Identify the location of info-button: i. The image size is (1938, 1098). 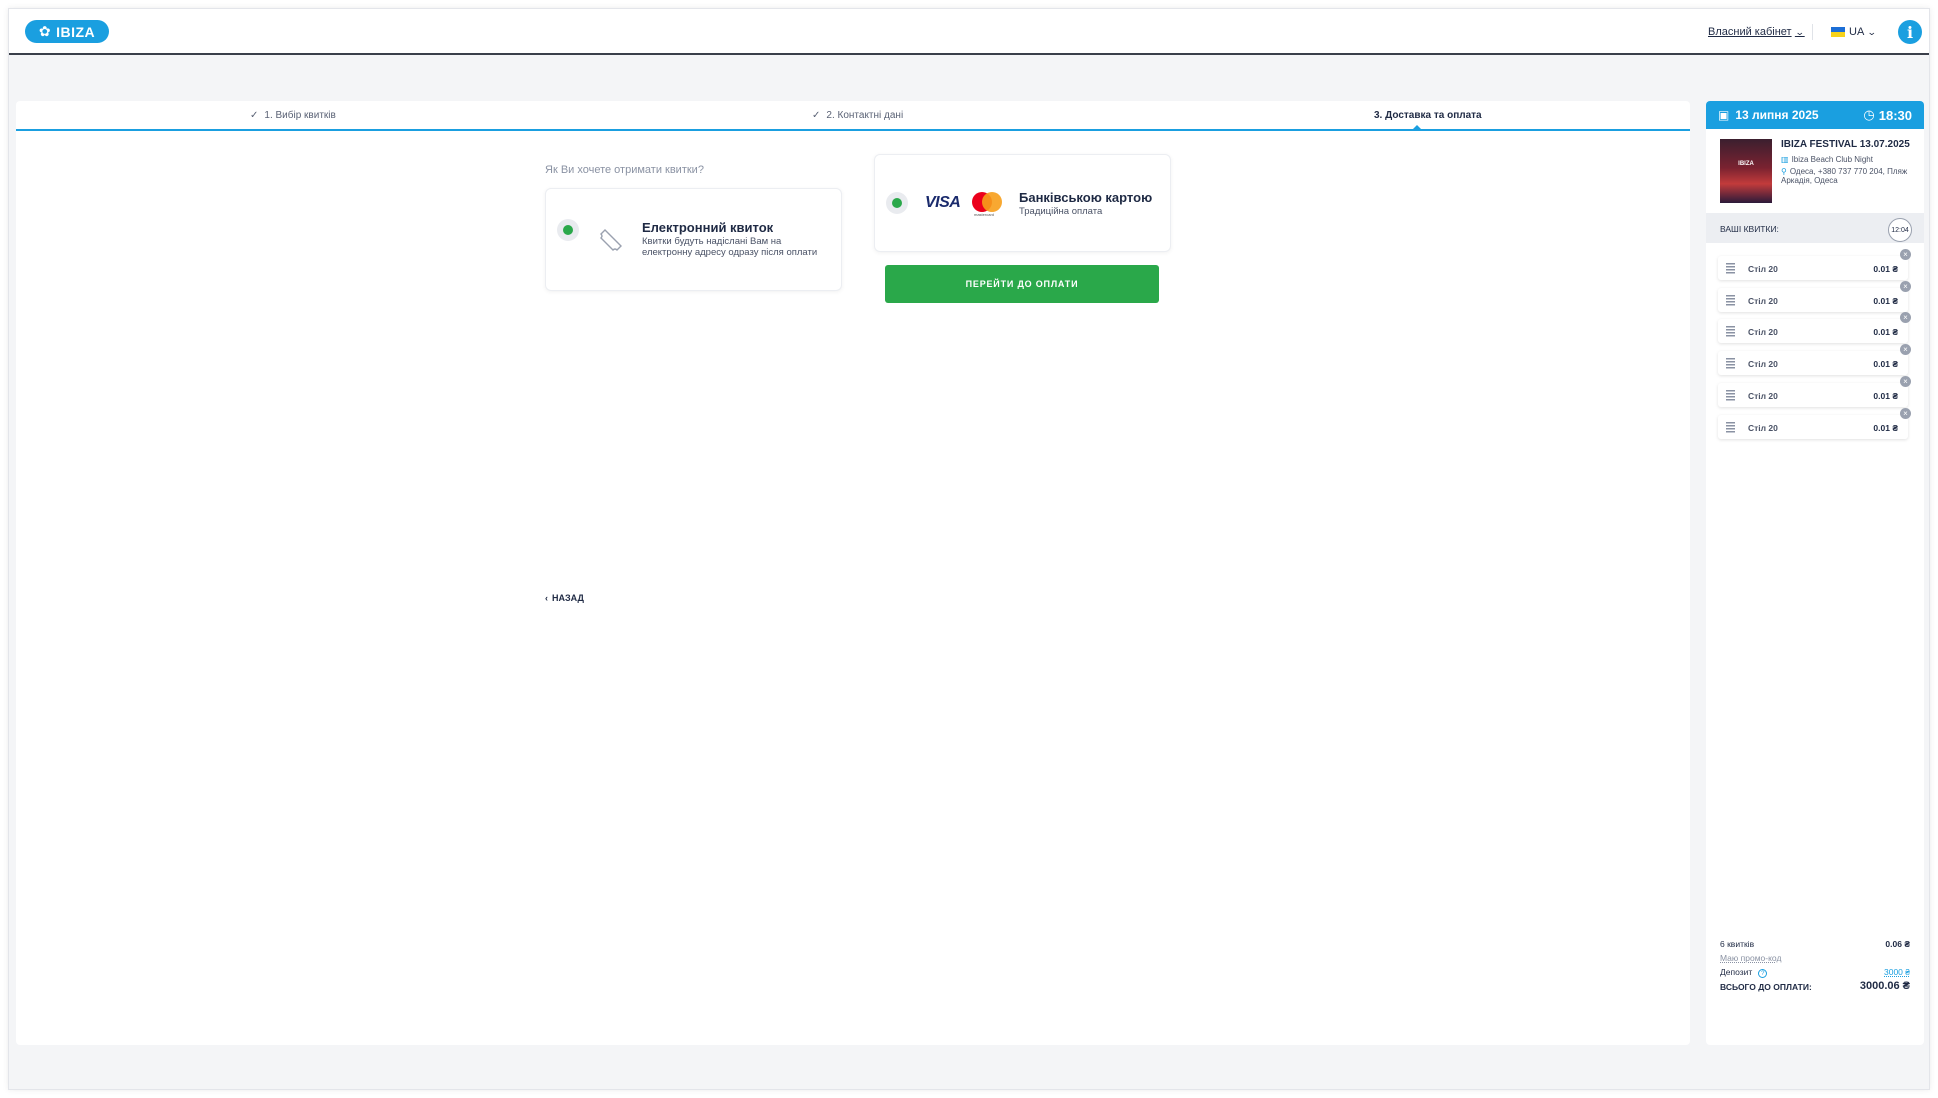
(1910, 32).